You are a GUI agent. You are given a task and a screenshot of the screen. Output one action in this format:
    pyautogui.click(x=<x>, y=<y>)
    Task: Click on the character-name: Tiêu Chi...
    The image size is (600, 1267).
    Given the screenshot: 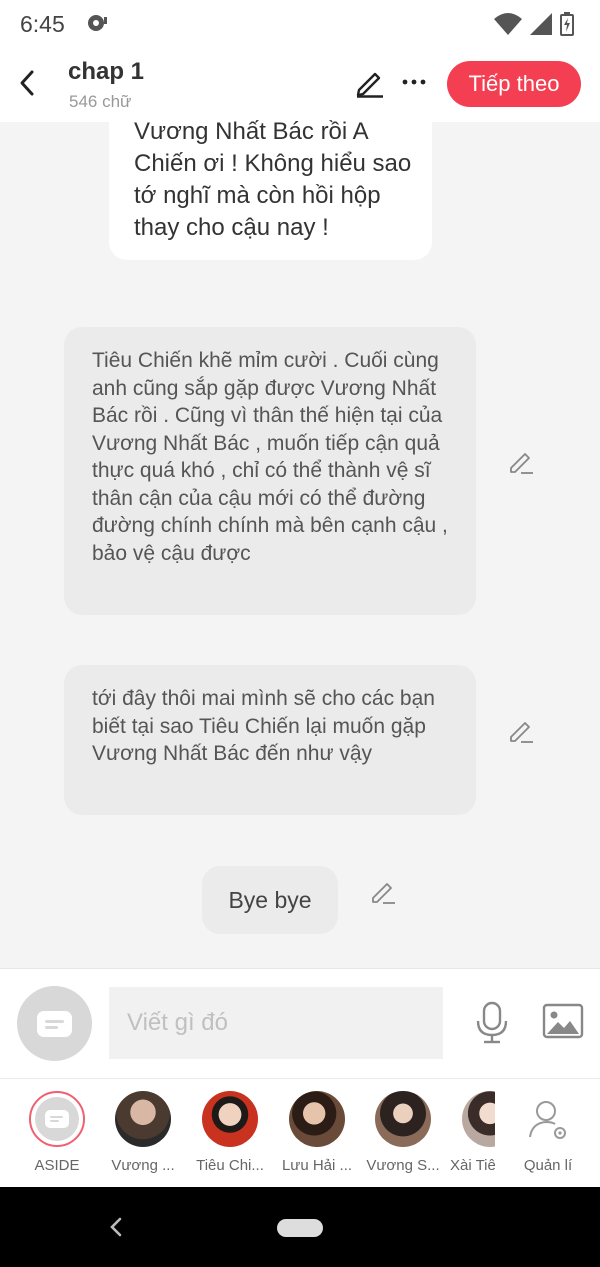 What is the action you would take?
    pyautogui.click(x=230, y=1165)
    